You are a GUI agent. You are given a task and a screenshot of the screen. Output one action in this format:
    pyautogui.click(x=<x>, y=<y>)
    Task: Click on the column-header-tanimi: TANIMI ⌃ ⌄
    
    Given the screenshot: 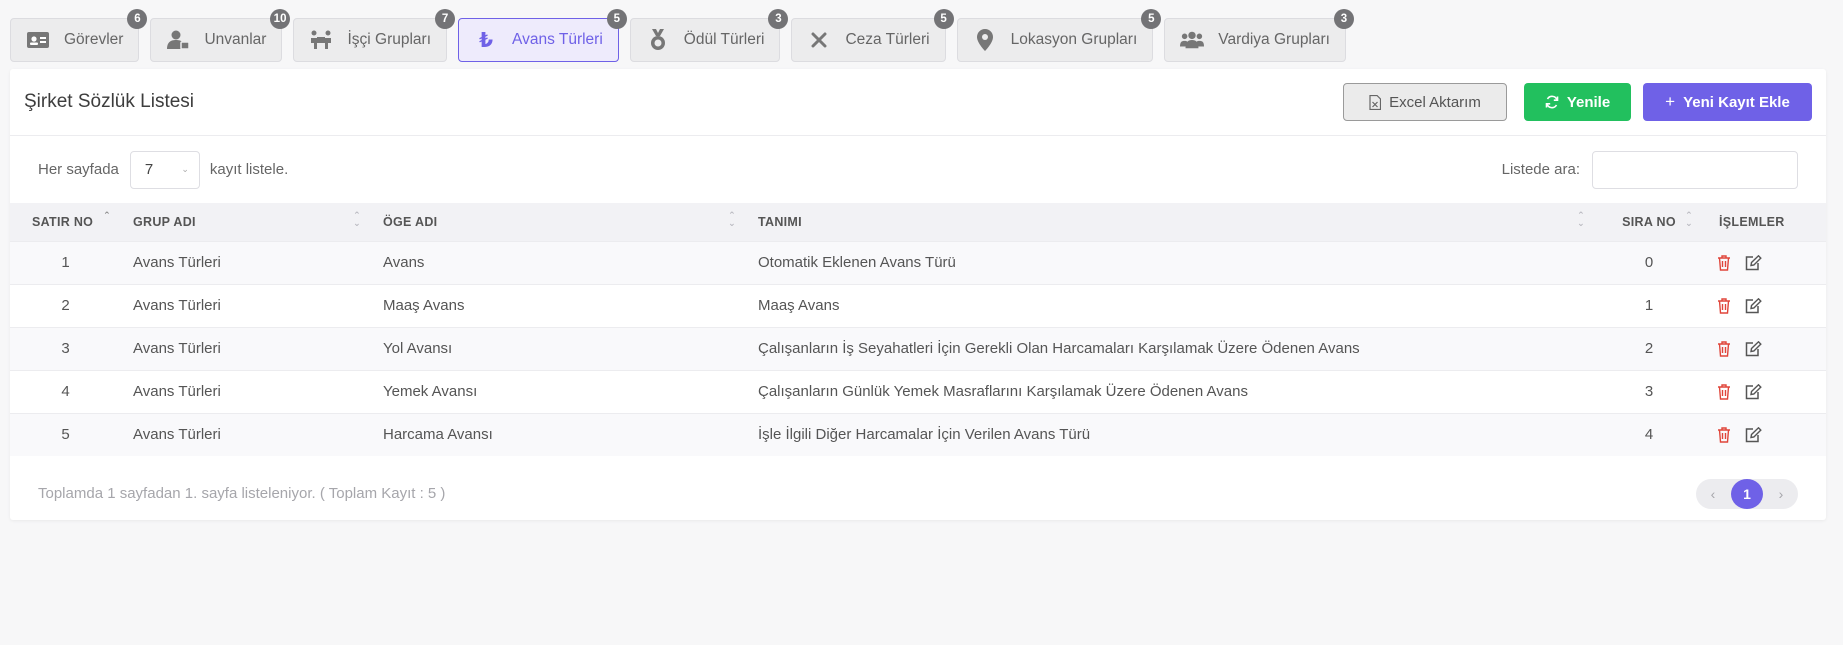 What is the action you would take?
    pyautogui.click(x=1170, y=222)
    